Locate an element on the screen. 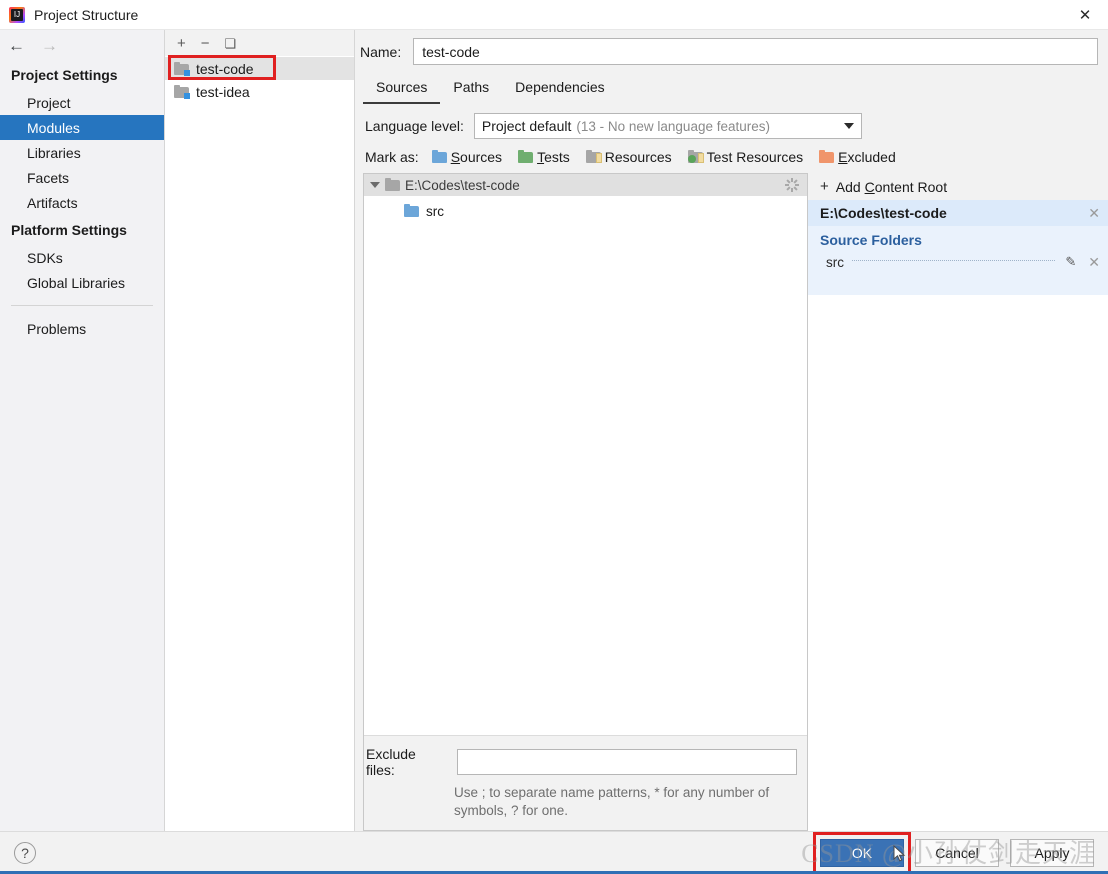 The height and width of the screenshot is (874, 1108). folder-test-resources-icon is located at coordinates (695, 156).